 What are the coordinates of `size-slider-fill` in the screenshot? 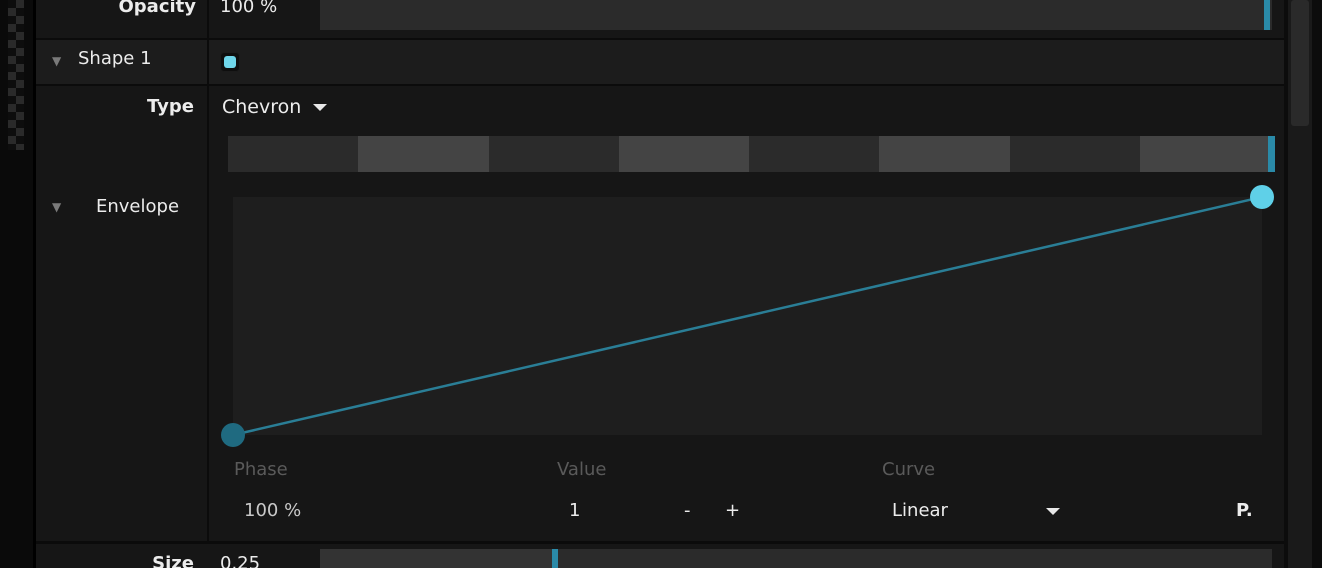 It's located at (436, 558).